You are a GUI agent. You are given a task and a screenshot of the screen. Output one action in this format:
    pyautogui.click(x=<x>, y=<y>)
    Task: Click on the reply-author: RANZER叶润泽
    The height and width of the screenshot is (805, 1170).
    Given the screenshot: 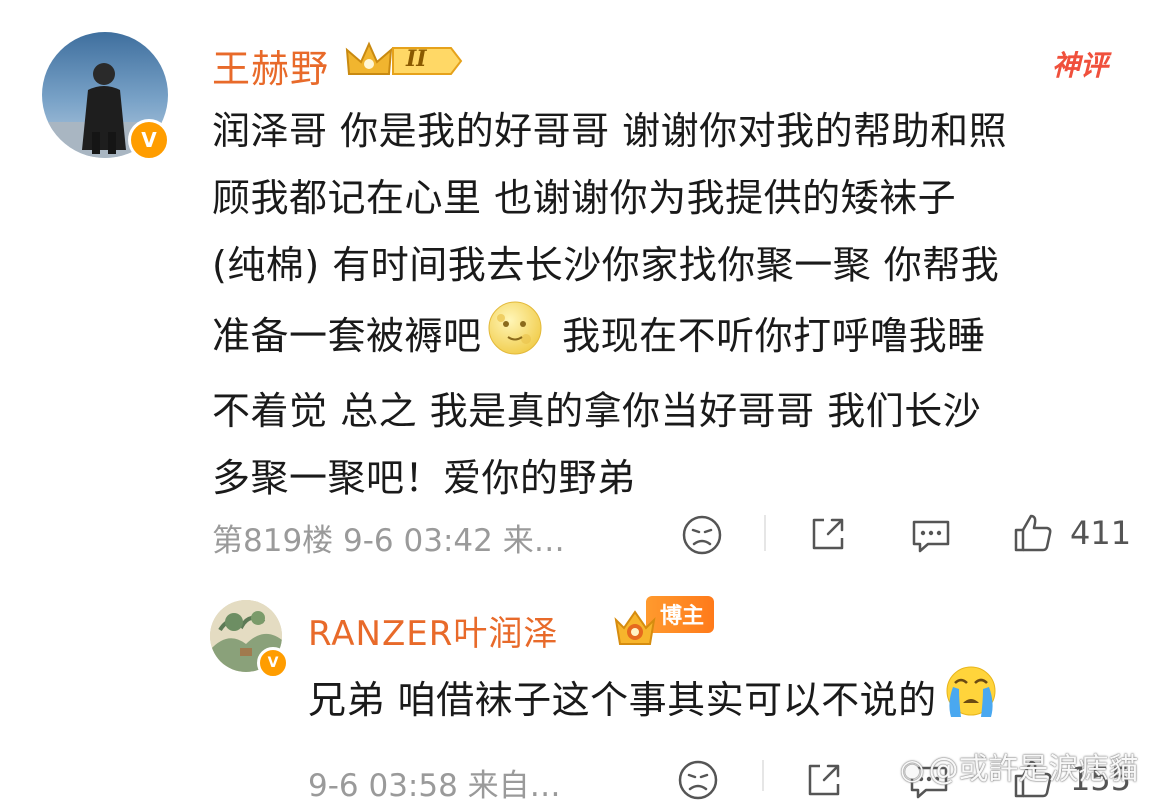 What is the action you would take?
    pyautogui.click(x=433, y=630)
    